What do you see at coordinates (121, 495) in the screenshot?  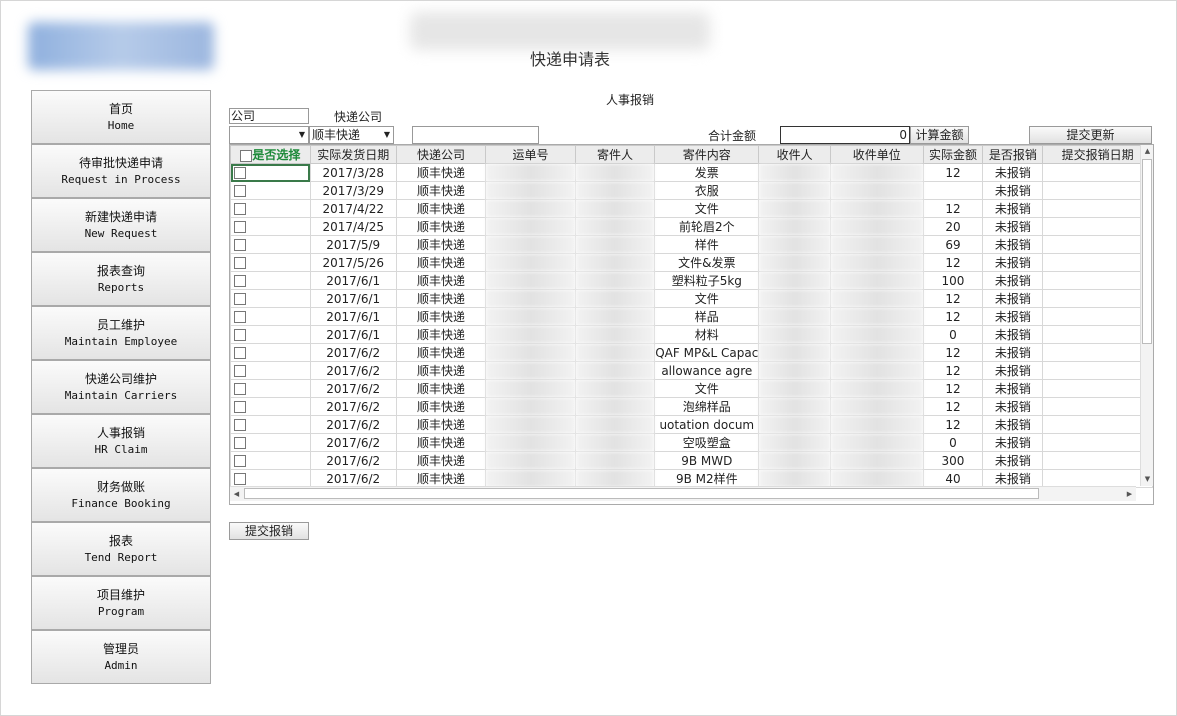 I see `sidebar-item-finance-booking: 财务做账 Finance Booking` at bounding box center [121, 495].